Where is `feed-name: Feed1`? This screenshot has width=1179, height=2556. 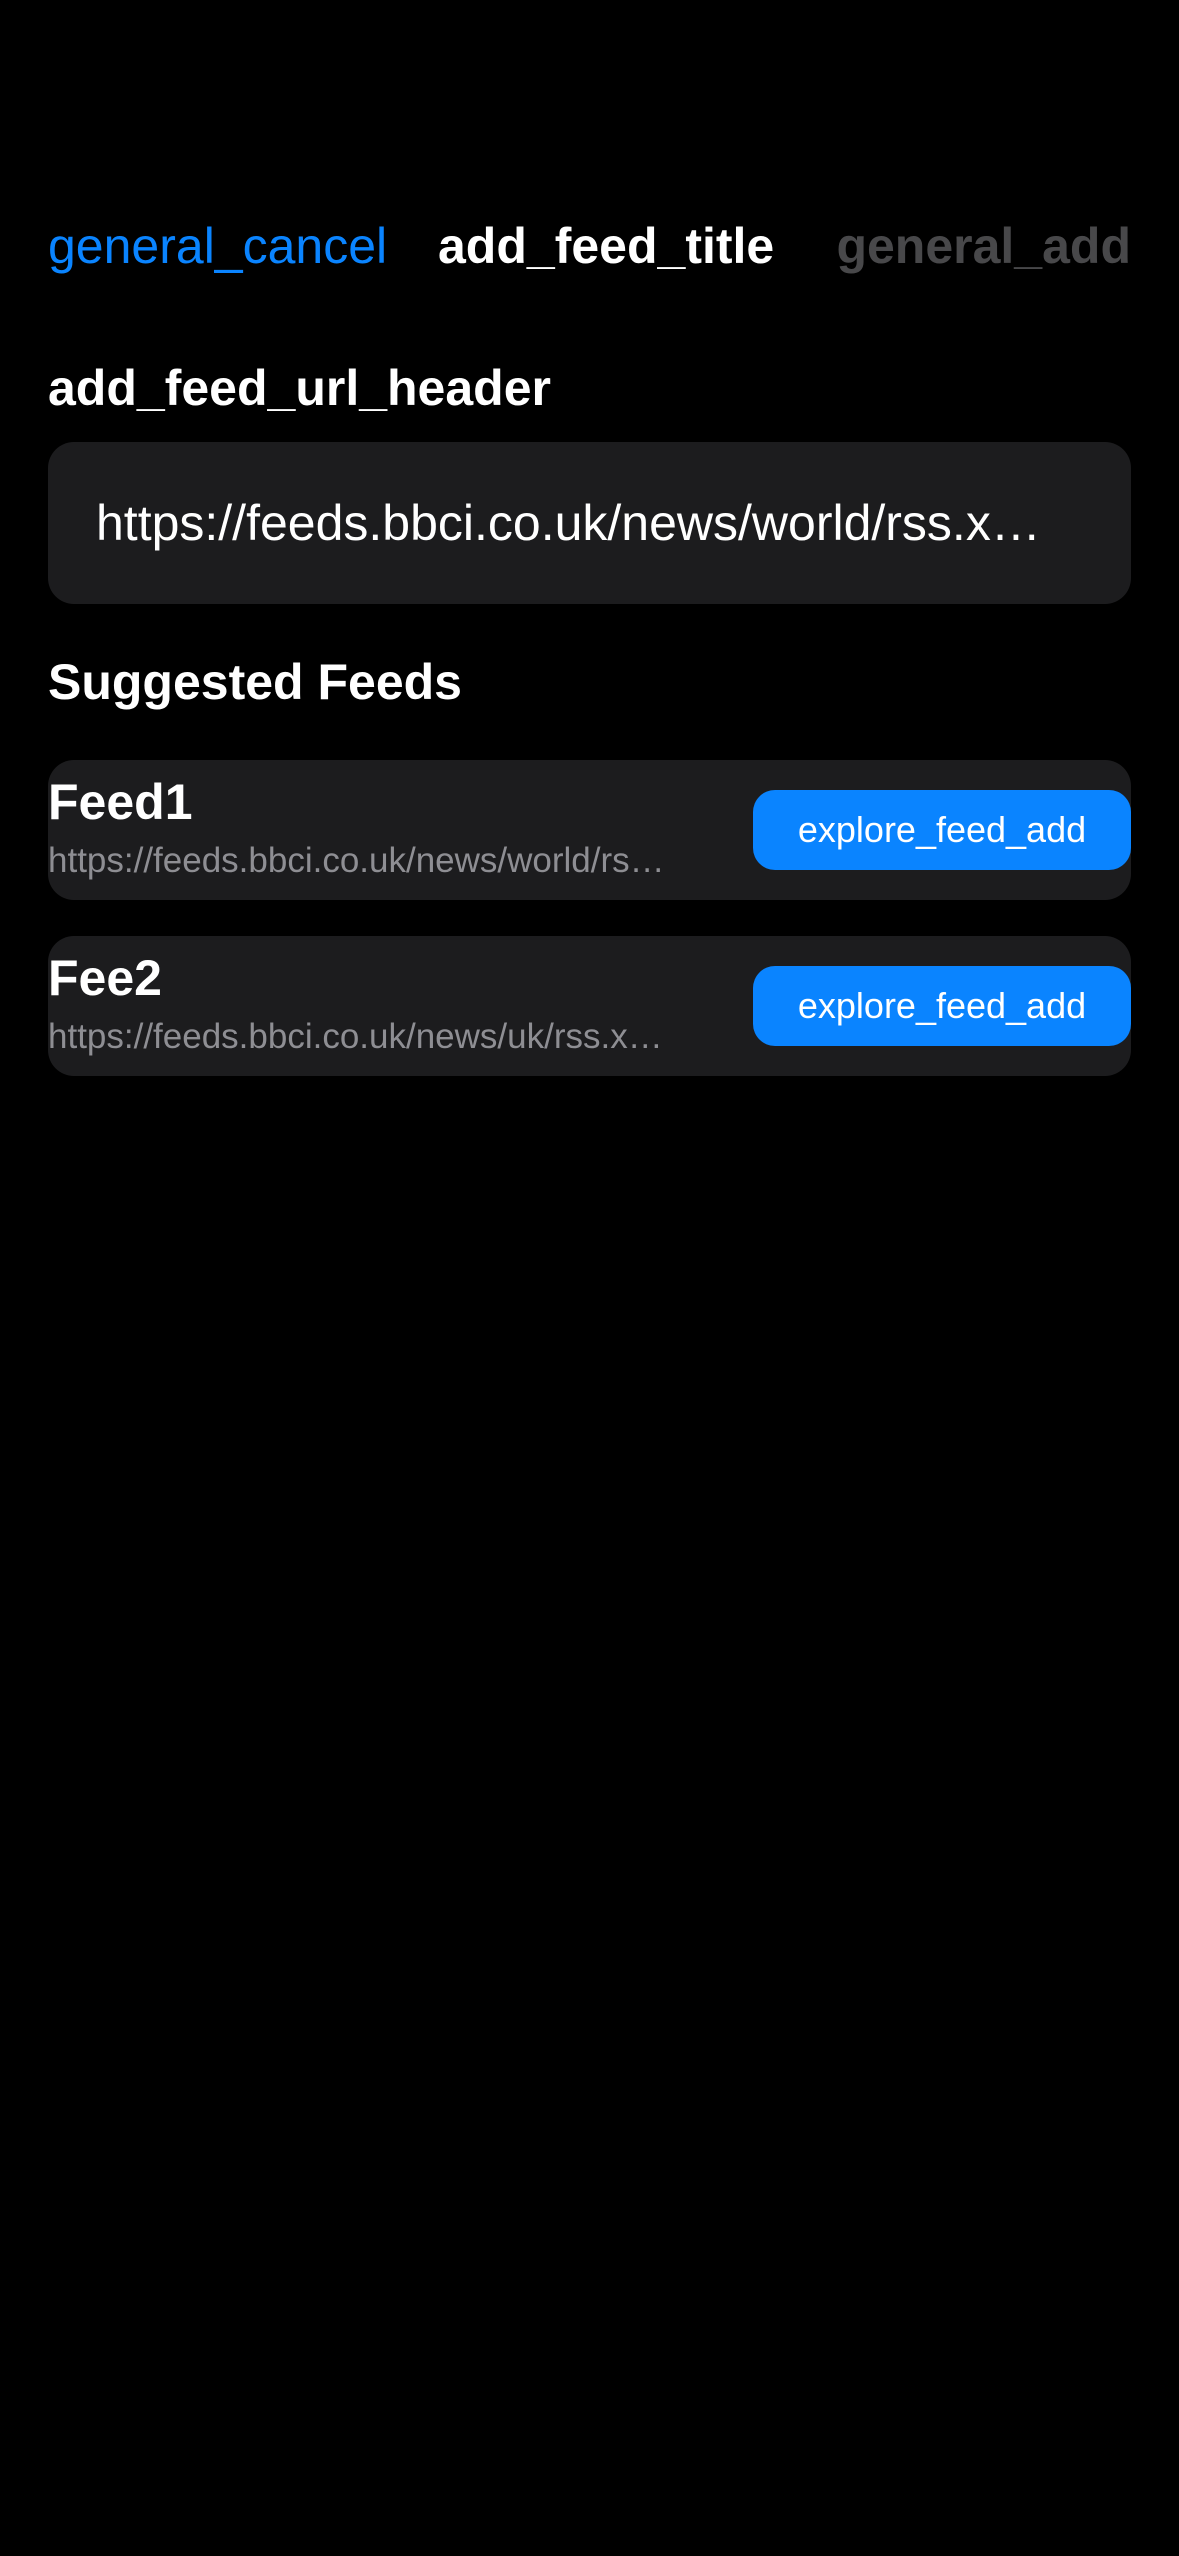
feed-name: Feed1 is located at coordinates (120, 802).